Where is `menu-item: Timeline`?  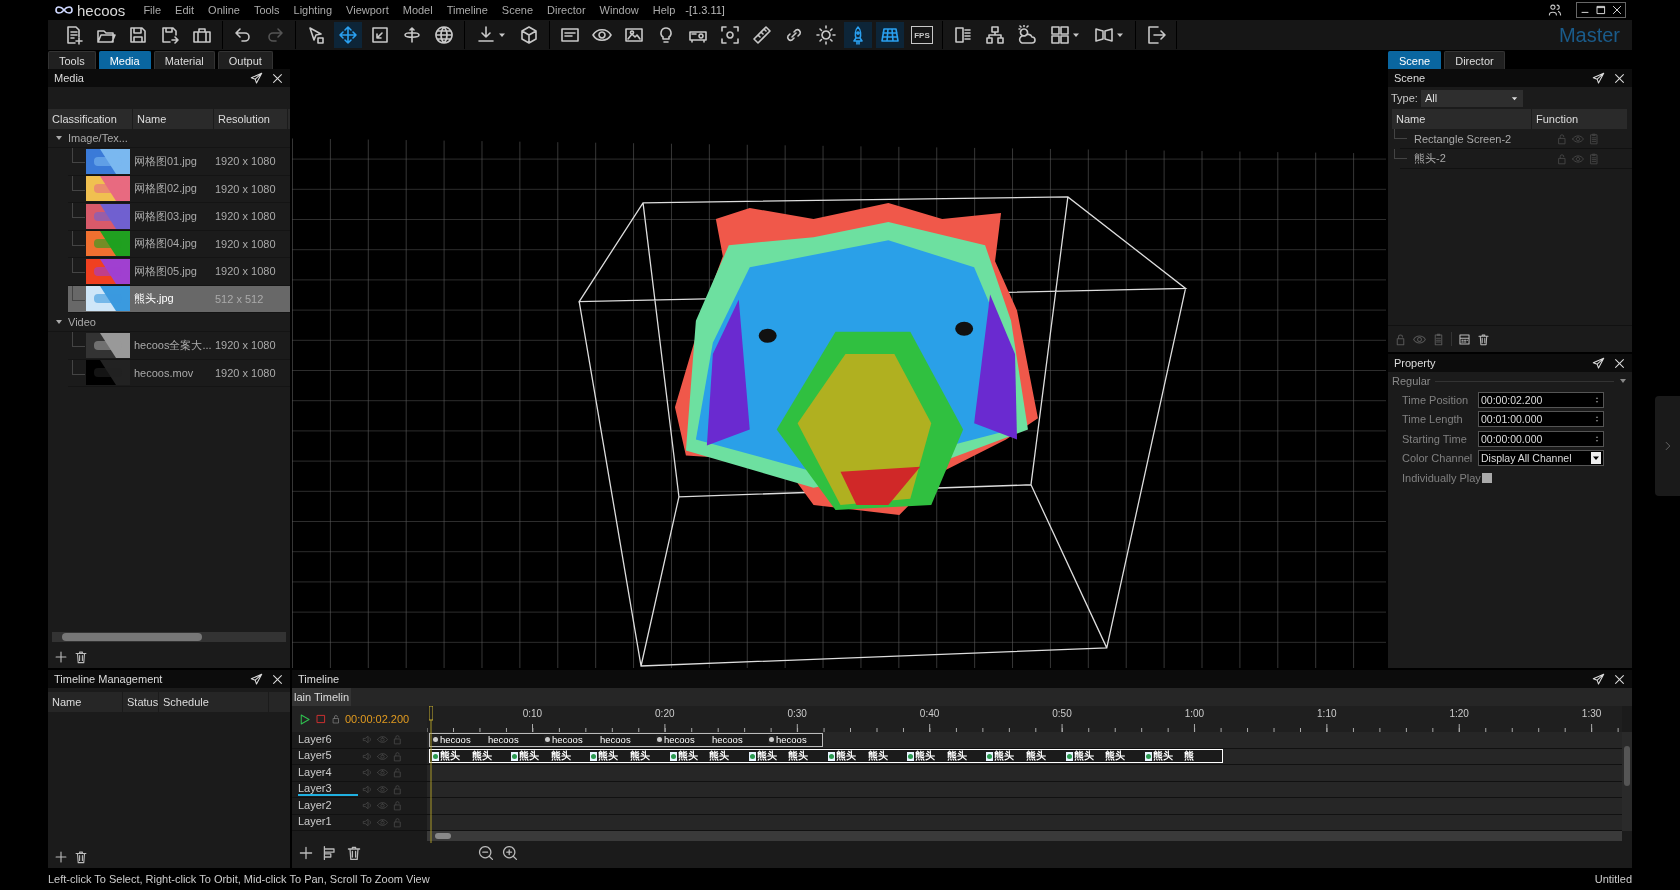
menu-item: Timeline is located at coordinates (467, 10).